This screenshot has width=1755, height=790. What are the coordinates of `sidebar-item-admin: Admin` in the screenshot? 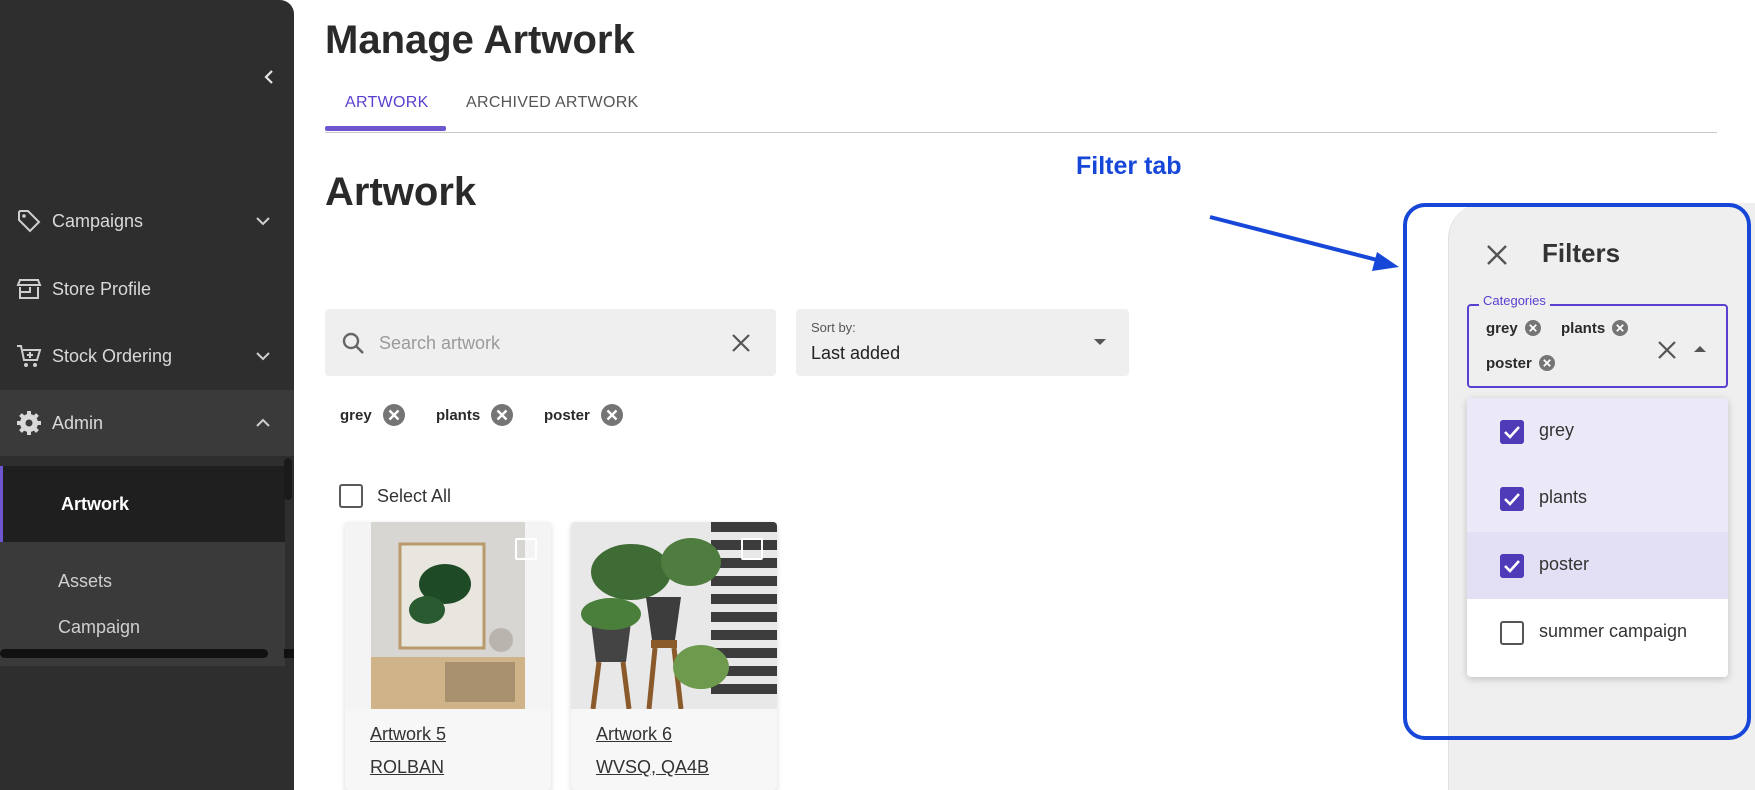 It's located at (147, 423).